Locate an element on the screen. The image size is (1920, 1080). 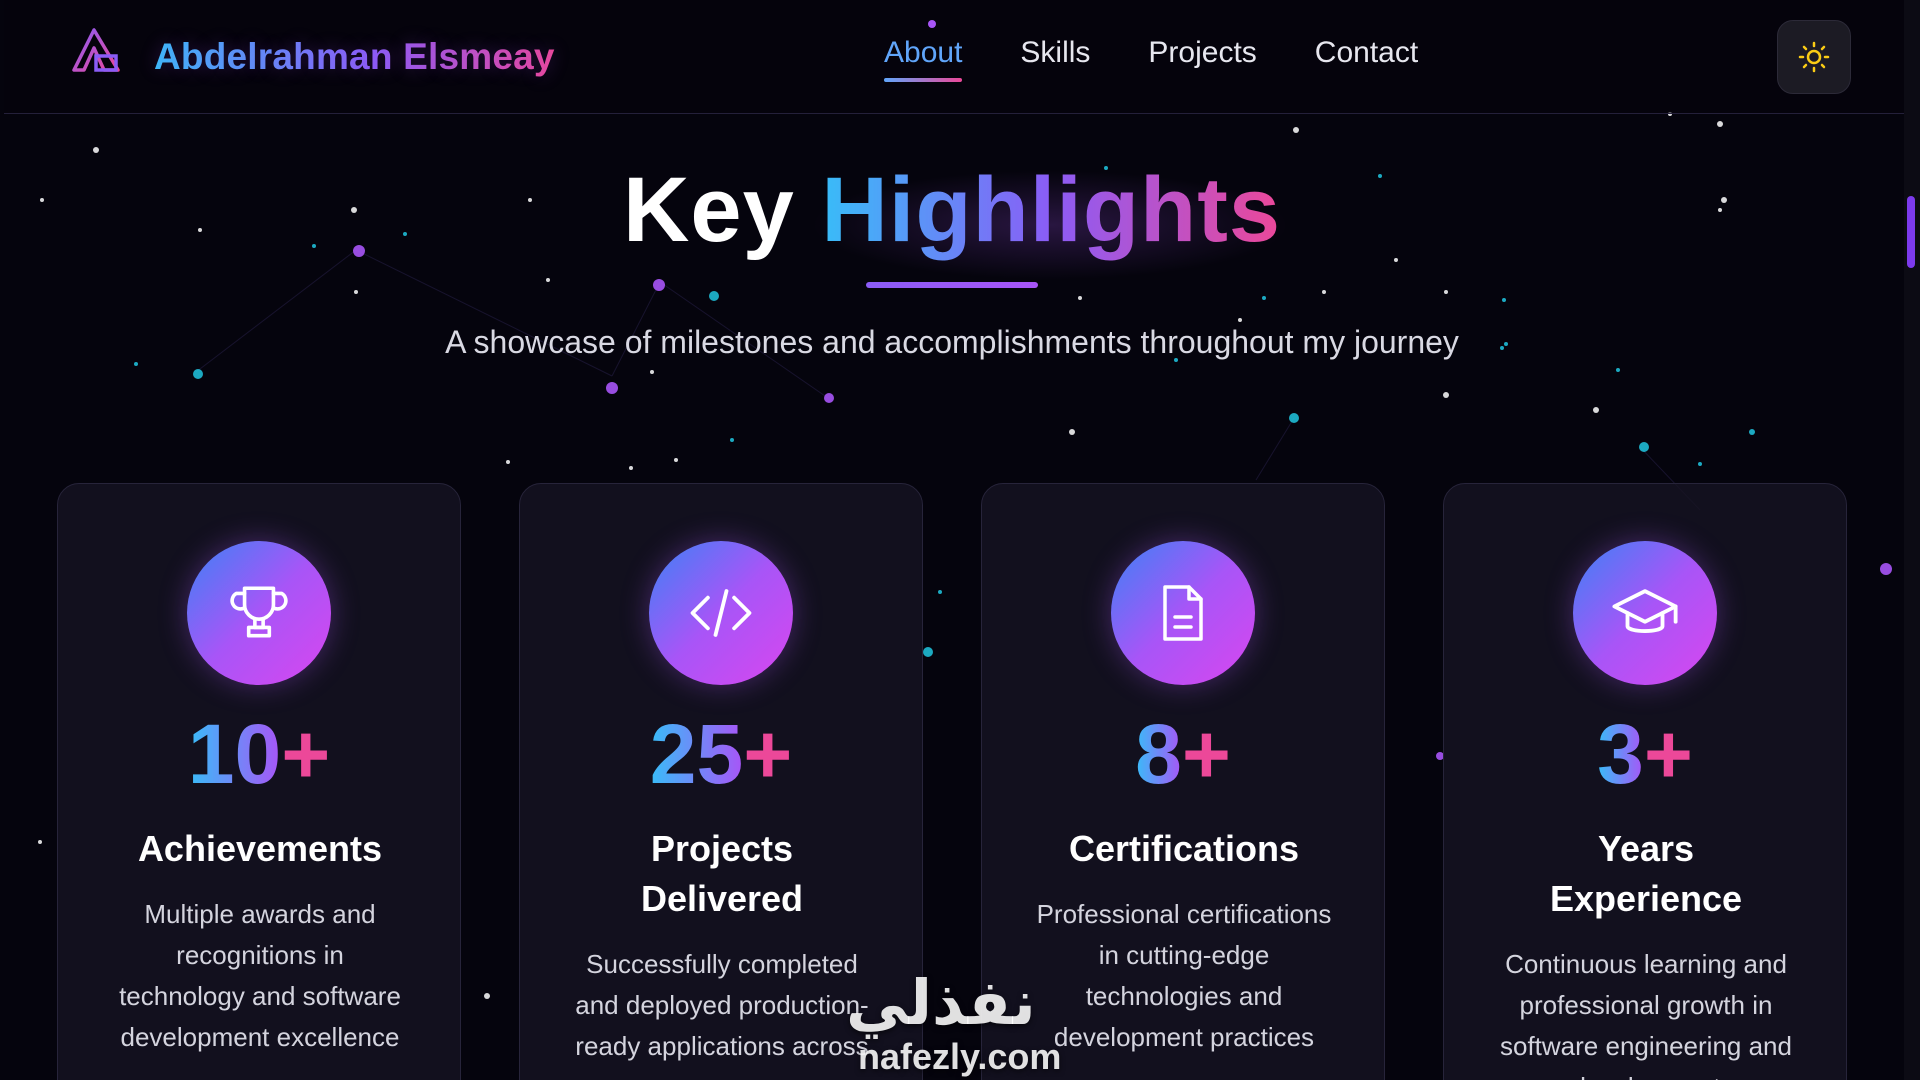
document-icon is located at coordinates (1183, 613).